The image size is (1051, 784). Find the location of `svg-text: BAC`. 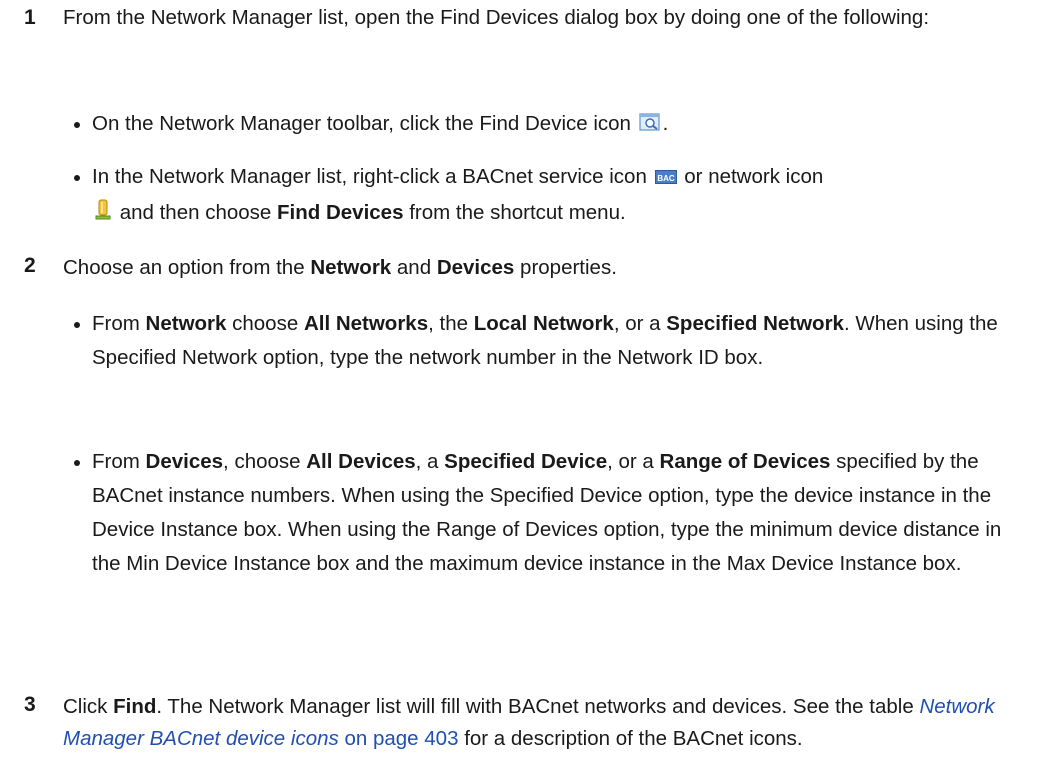

svg-text: BAC is located at coordinates (666, 178).